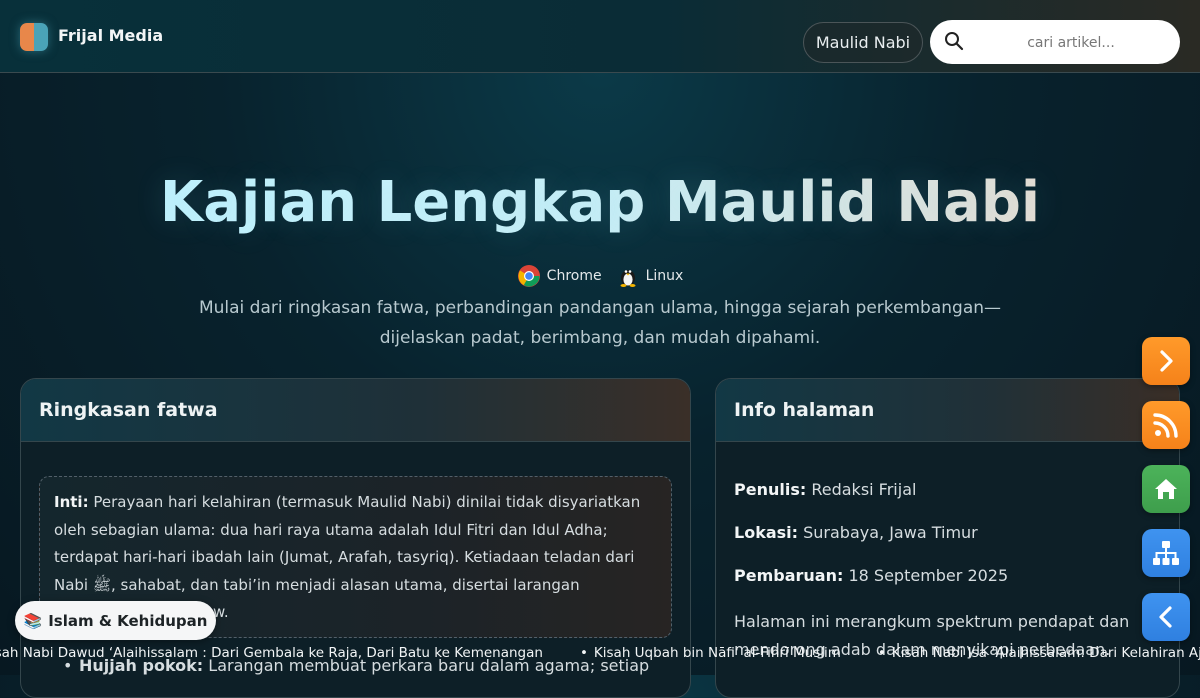 The image size is (1200, 698). What do you see at coordinates (110, 35) in the screenshot?
I see `site-name: Frijal Media` at bounding box center [110, 35].